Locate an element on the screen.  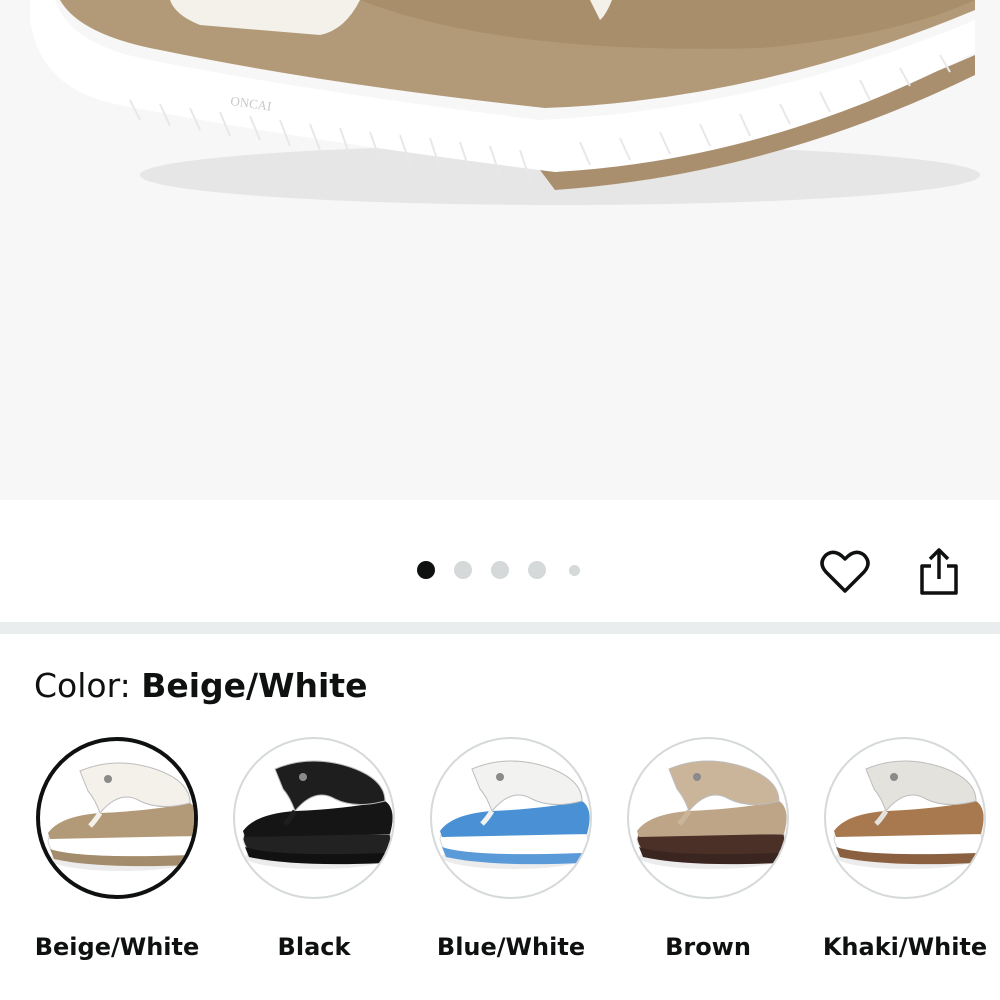
color-swatch-label: Black is located at coordinates (314, 947).